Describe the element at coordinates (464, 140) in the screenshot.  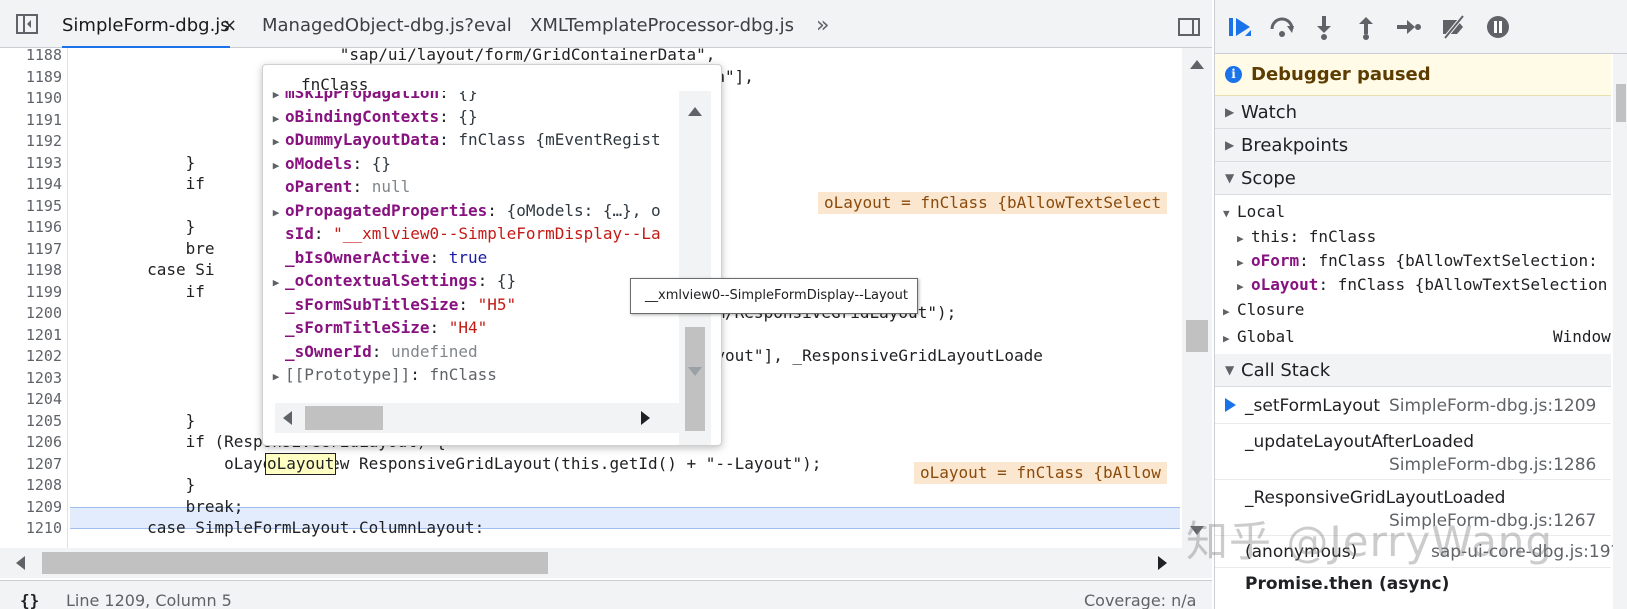
I see `property-row: ▶ oDummyLayoutData: fnClass {mEventRegist` at that location.